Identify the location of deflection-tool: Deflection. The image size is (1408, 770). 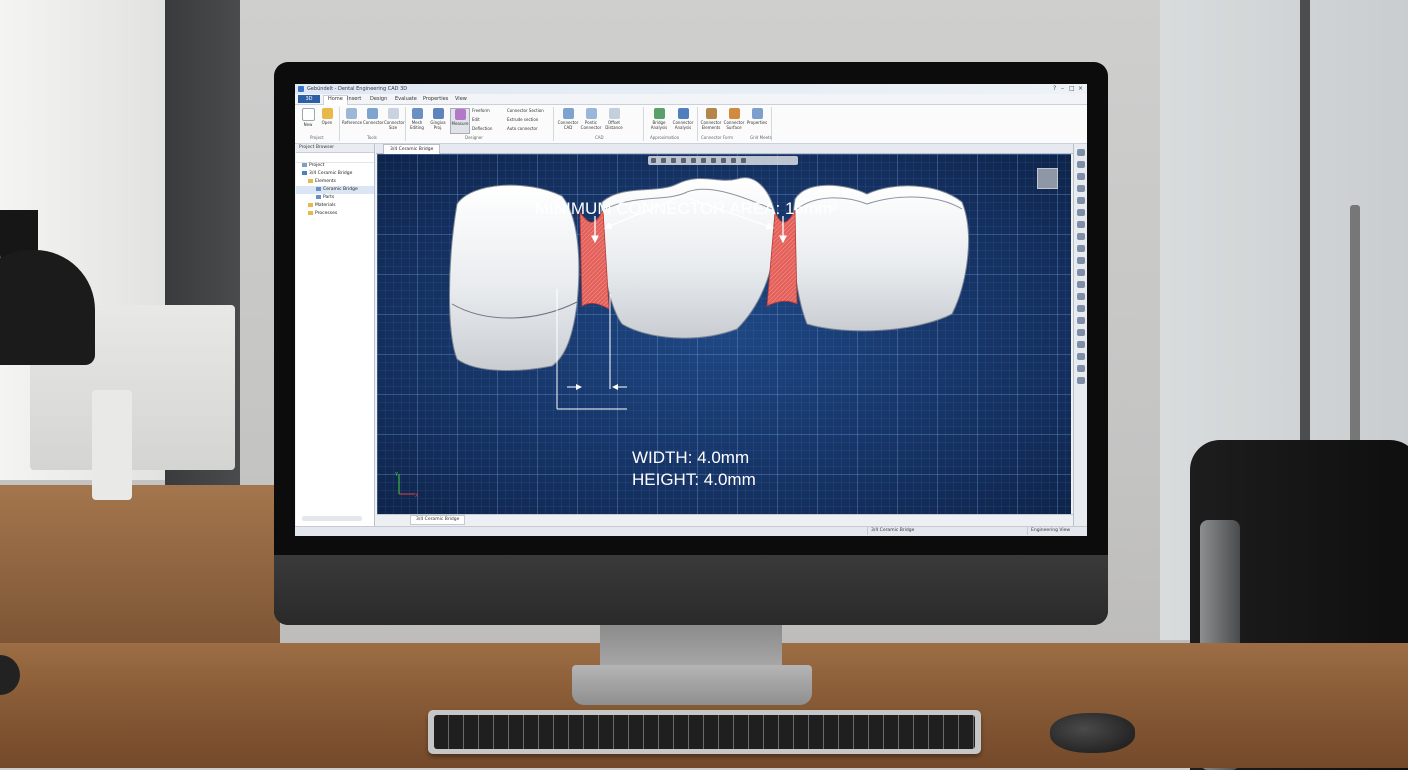
(482, 128).